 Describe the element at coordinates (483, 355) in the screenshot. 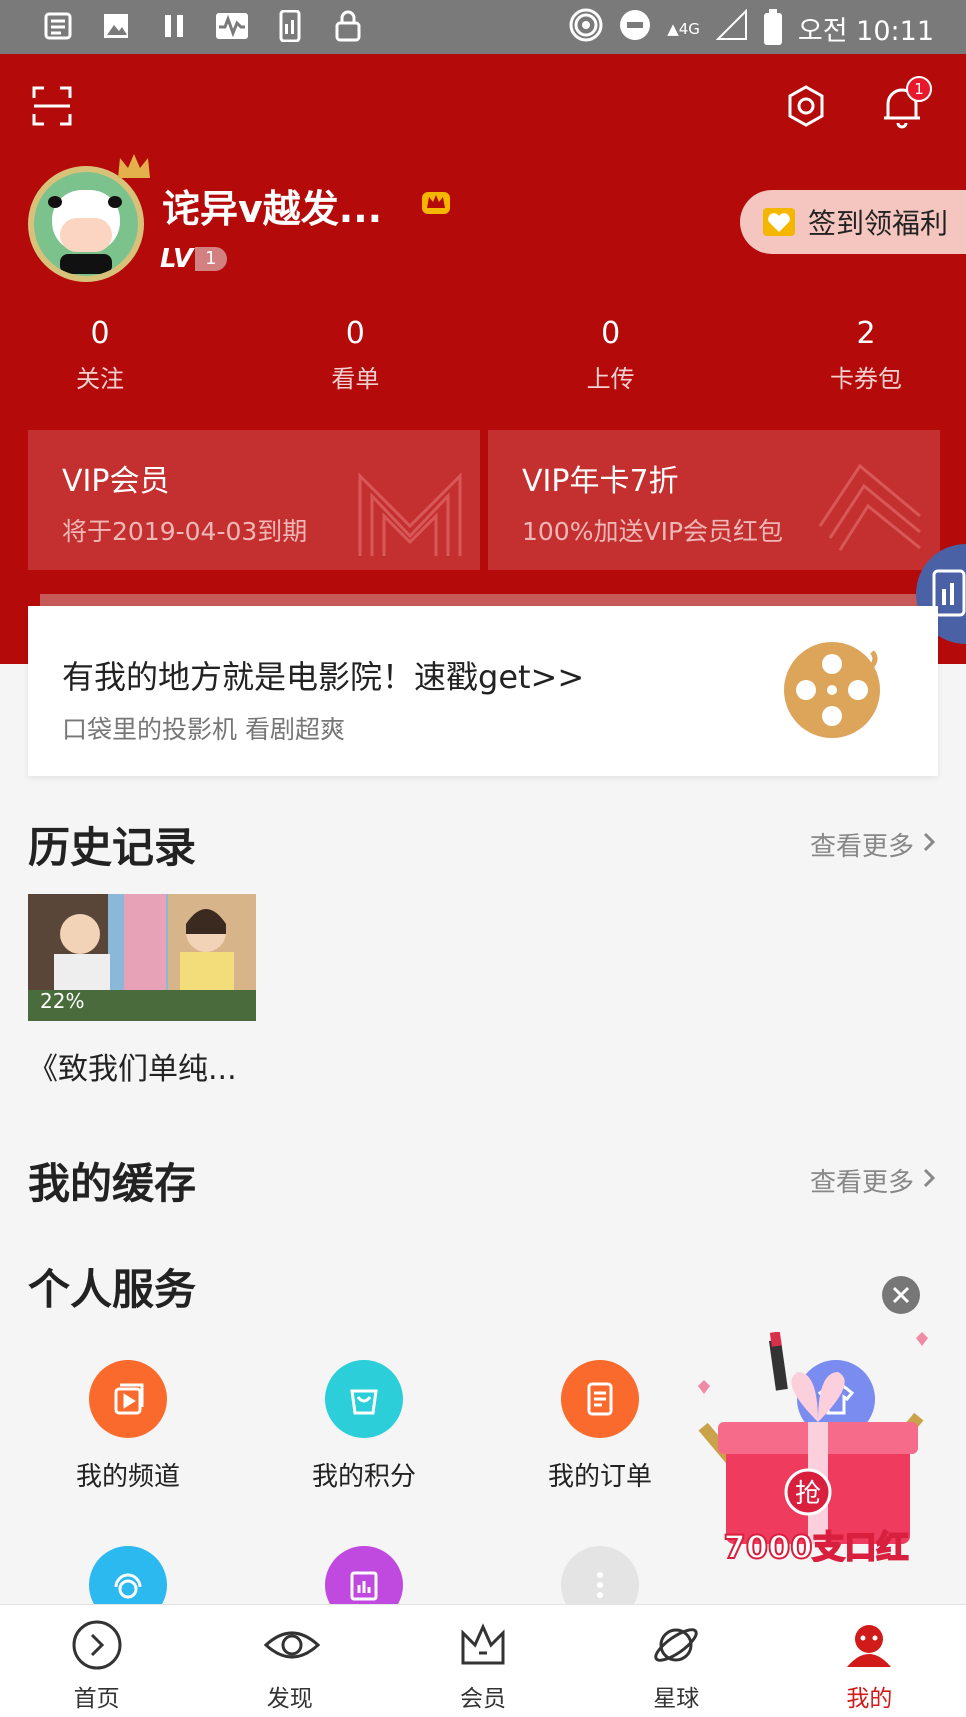

I see `stats-row: 0 关注 0 看单 0 上传 2 卡券包` at that location.